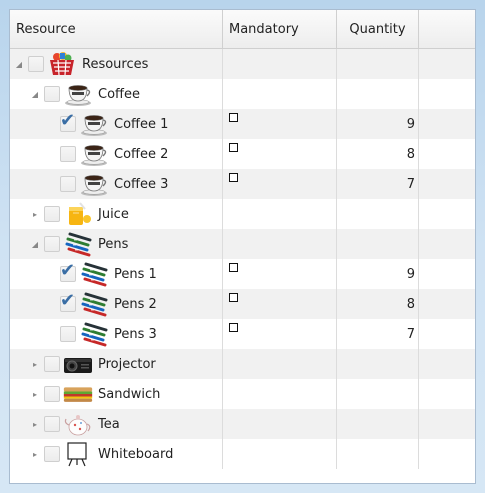  What do you see at coordinates (242, 184) in the screenshot?
I see `table-row: ▸Coffee 3 7` at bounding box center [242, 184].